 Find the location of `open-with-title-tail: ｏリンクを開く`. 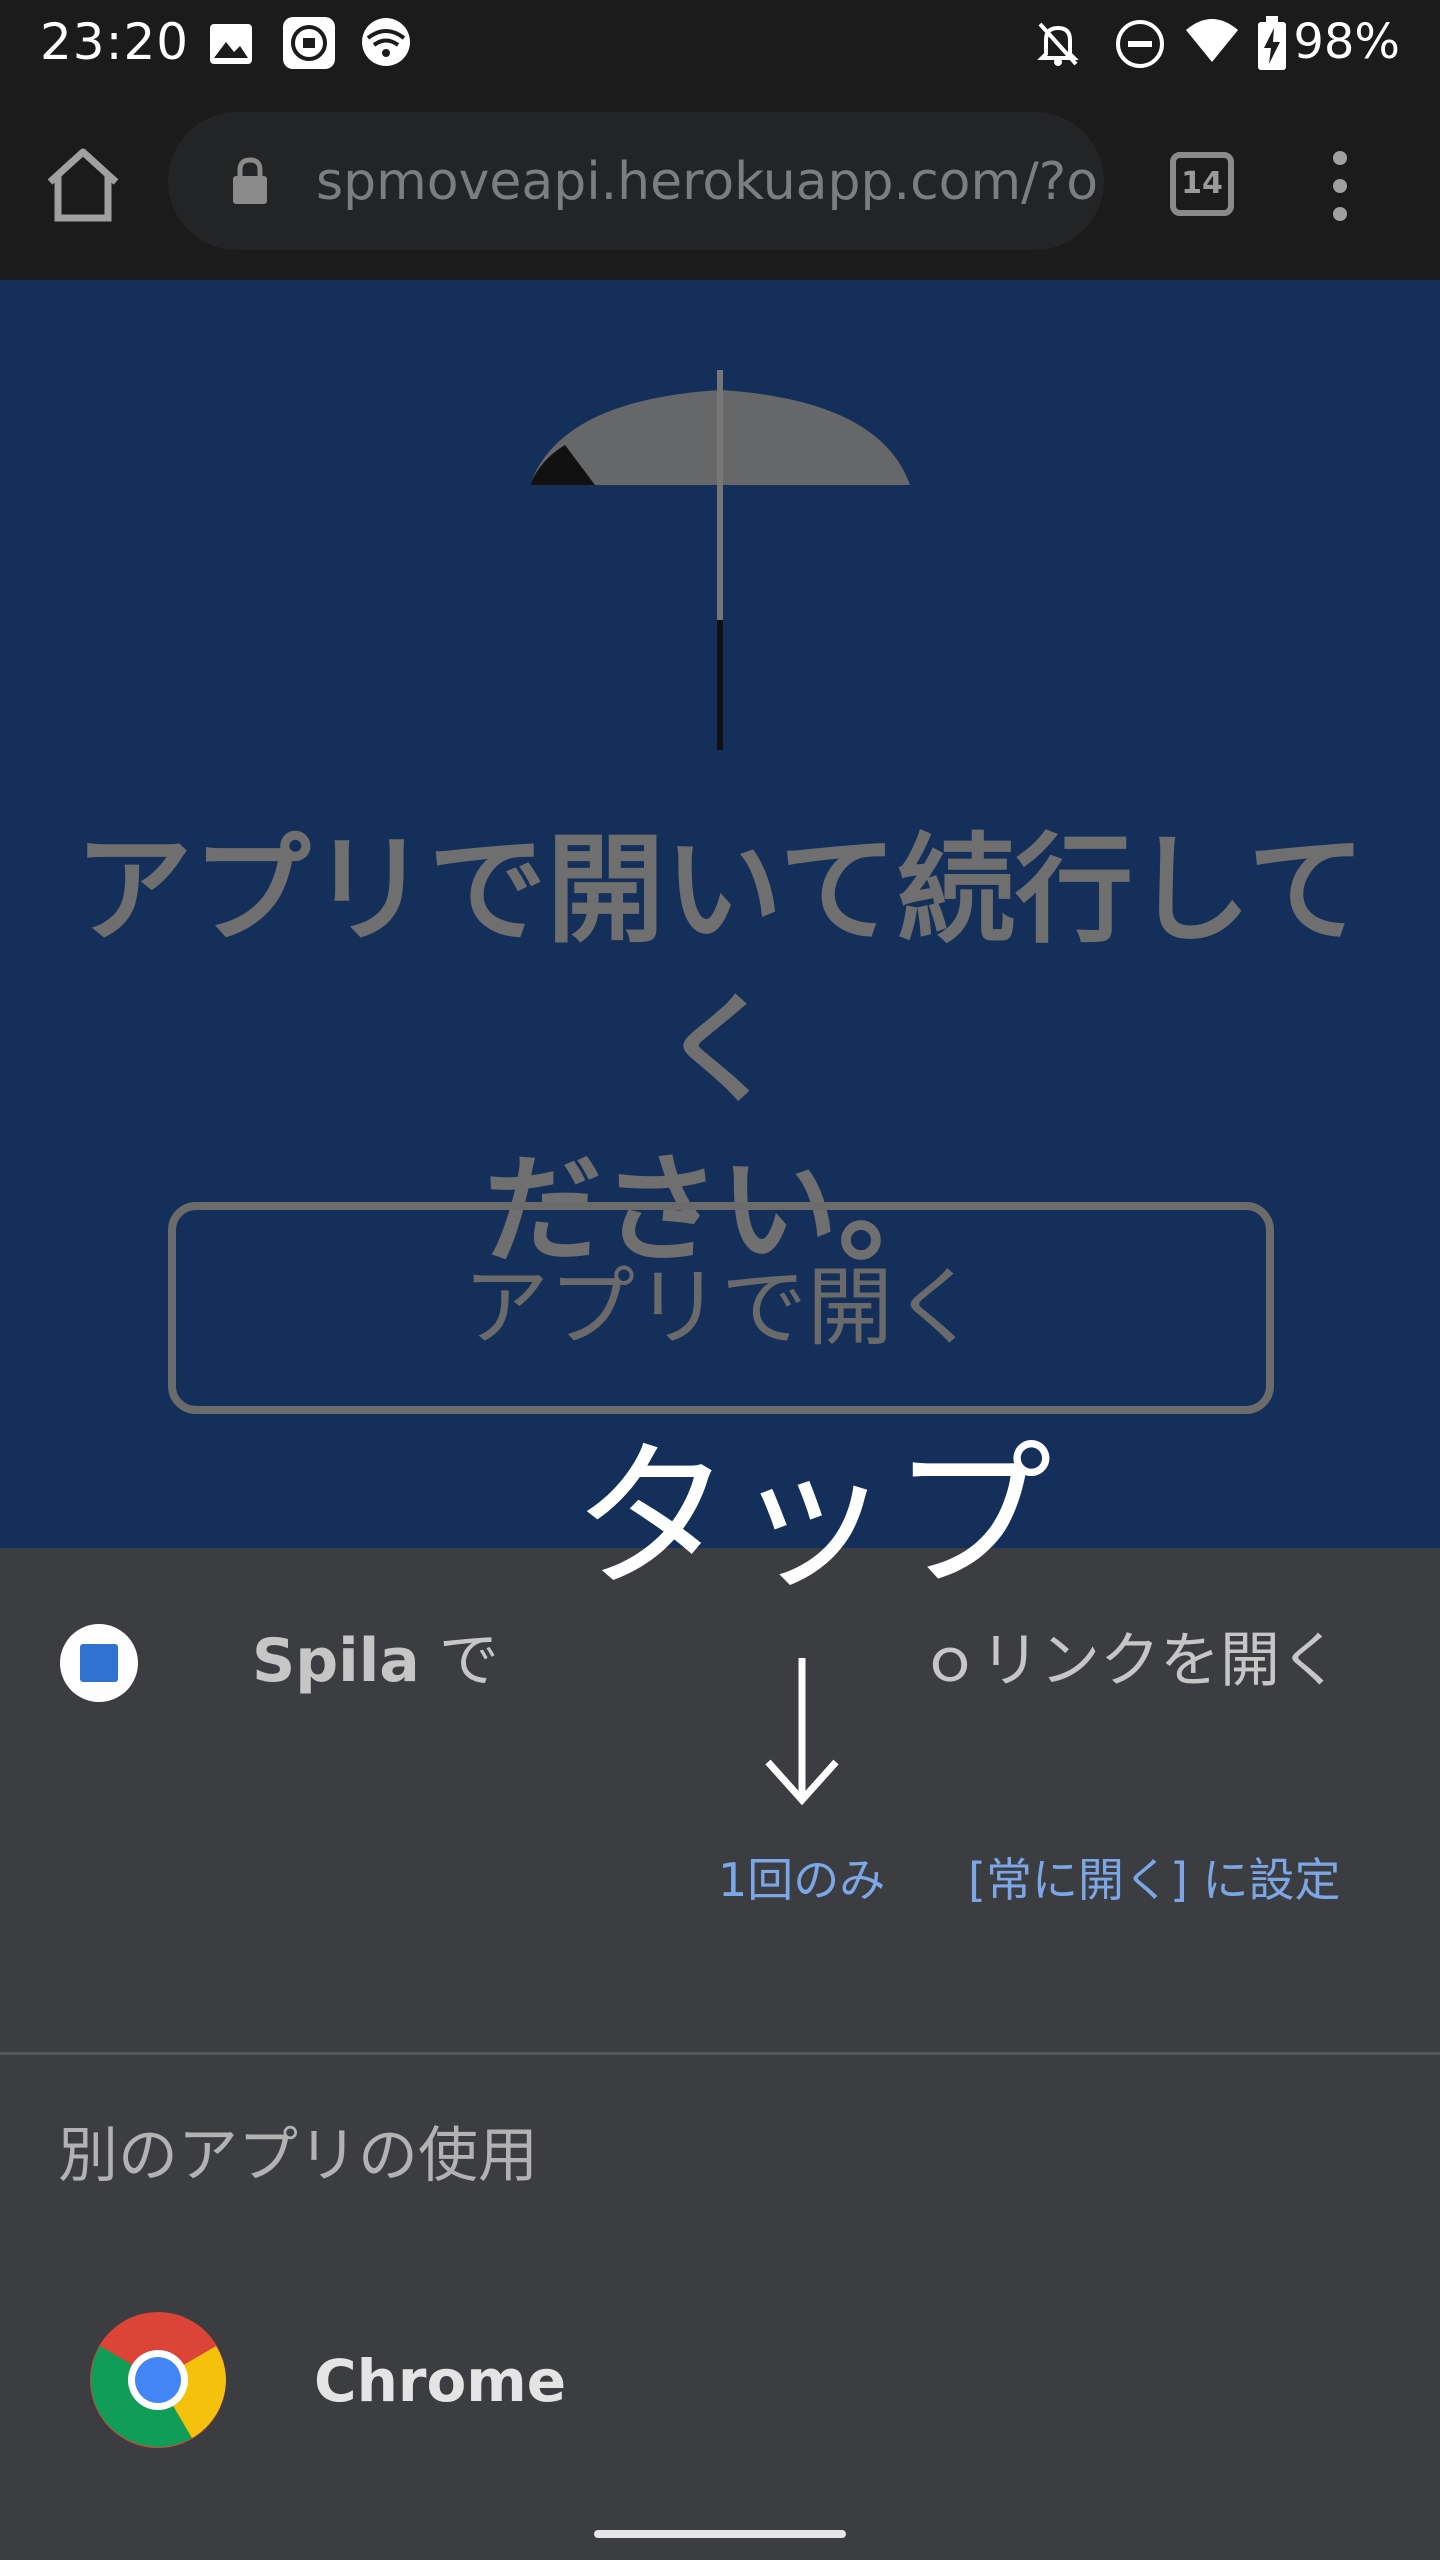

open-with-title-tail: ｏリンクを開く is located at coordinates (1130, 1661).